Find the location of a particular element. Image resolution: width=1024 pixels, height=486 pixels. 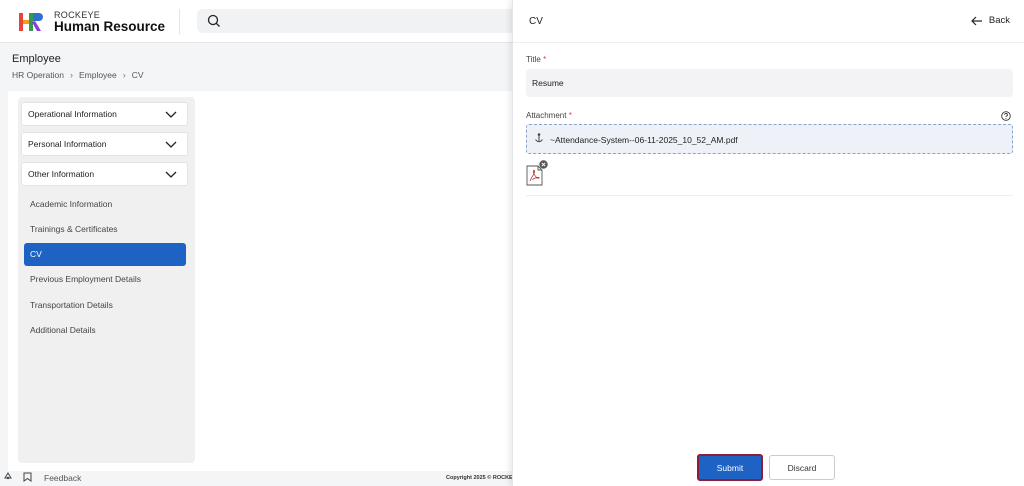

help-icon is located at coordinates (1006, 116).